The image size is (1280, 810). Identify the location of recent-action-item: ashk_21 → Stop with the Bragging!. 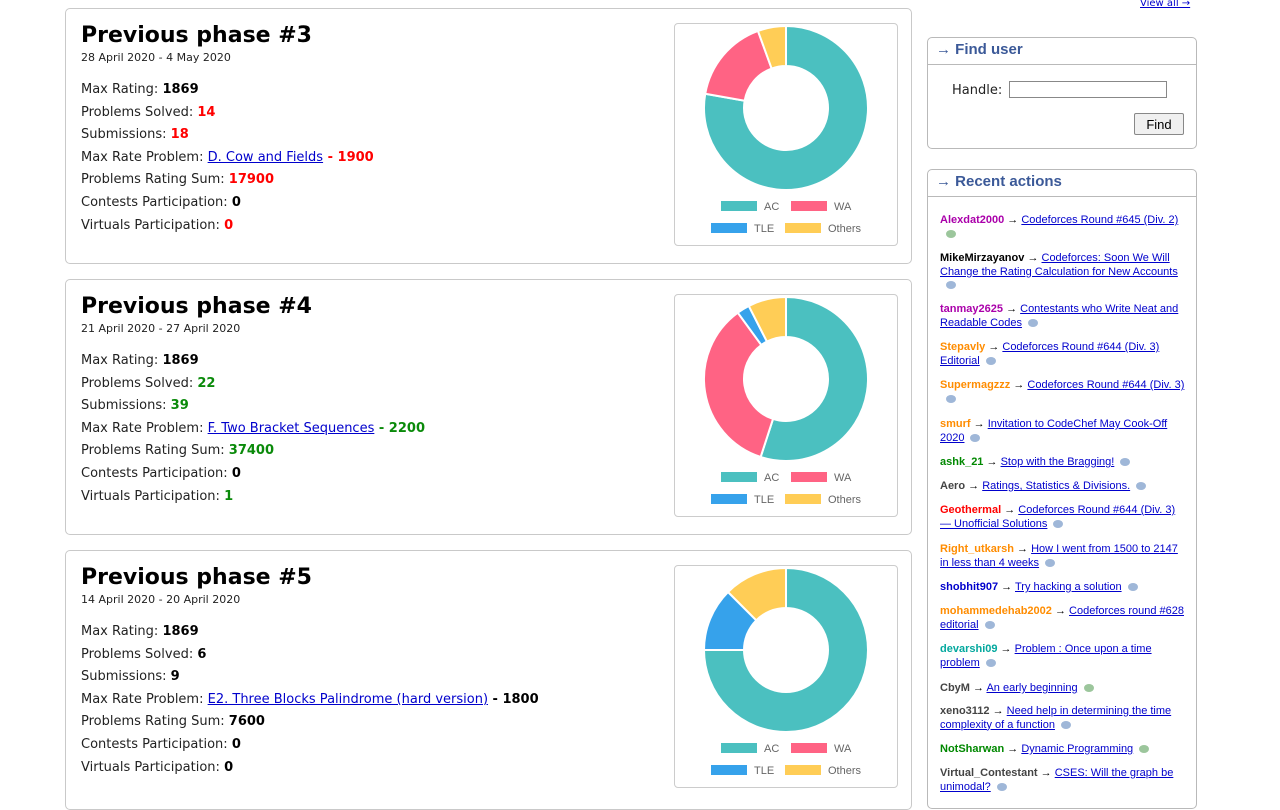
(1063, 463).